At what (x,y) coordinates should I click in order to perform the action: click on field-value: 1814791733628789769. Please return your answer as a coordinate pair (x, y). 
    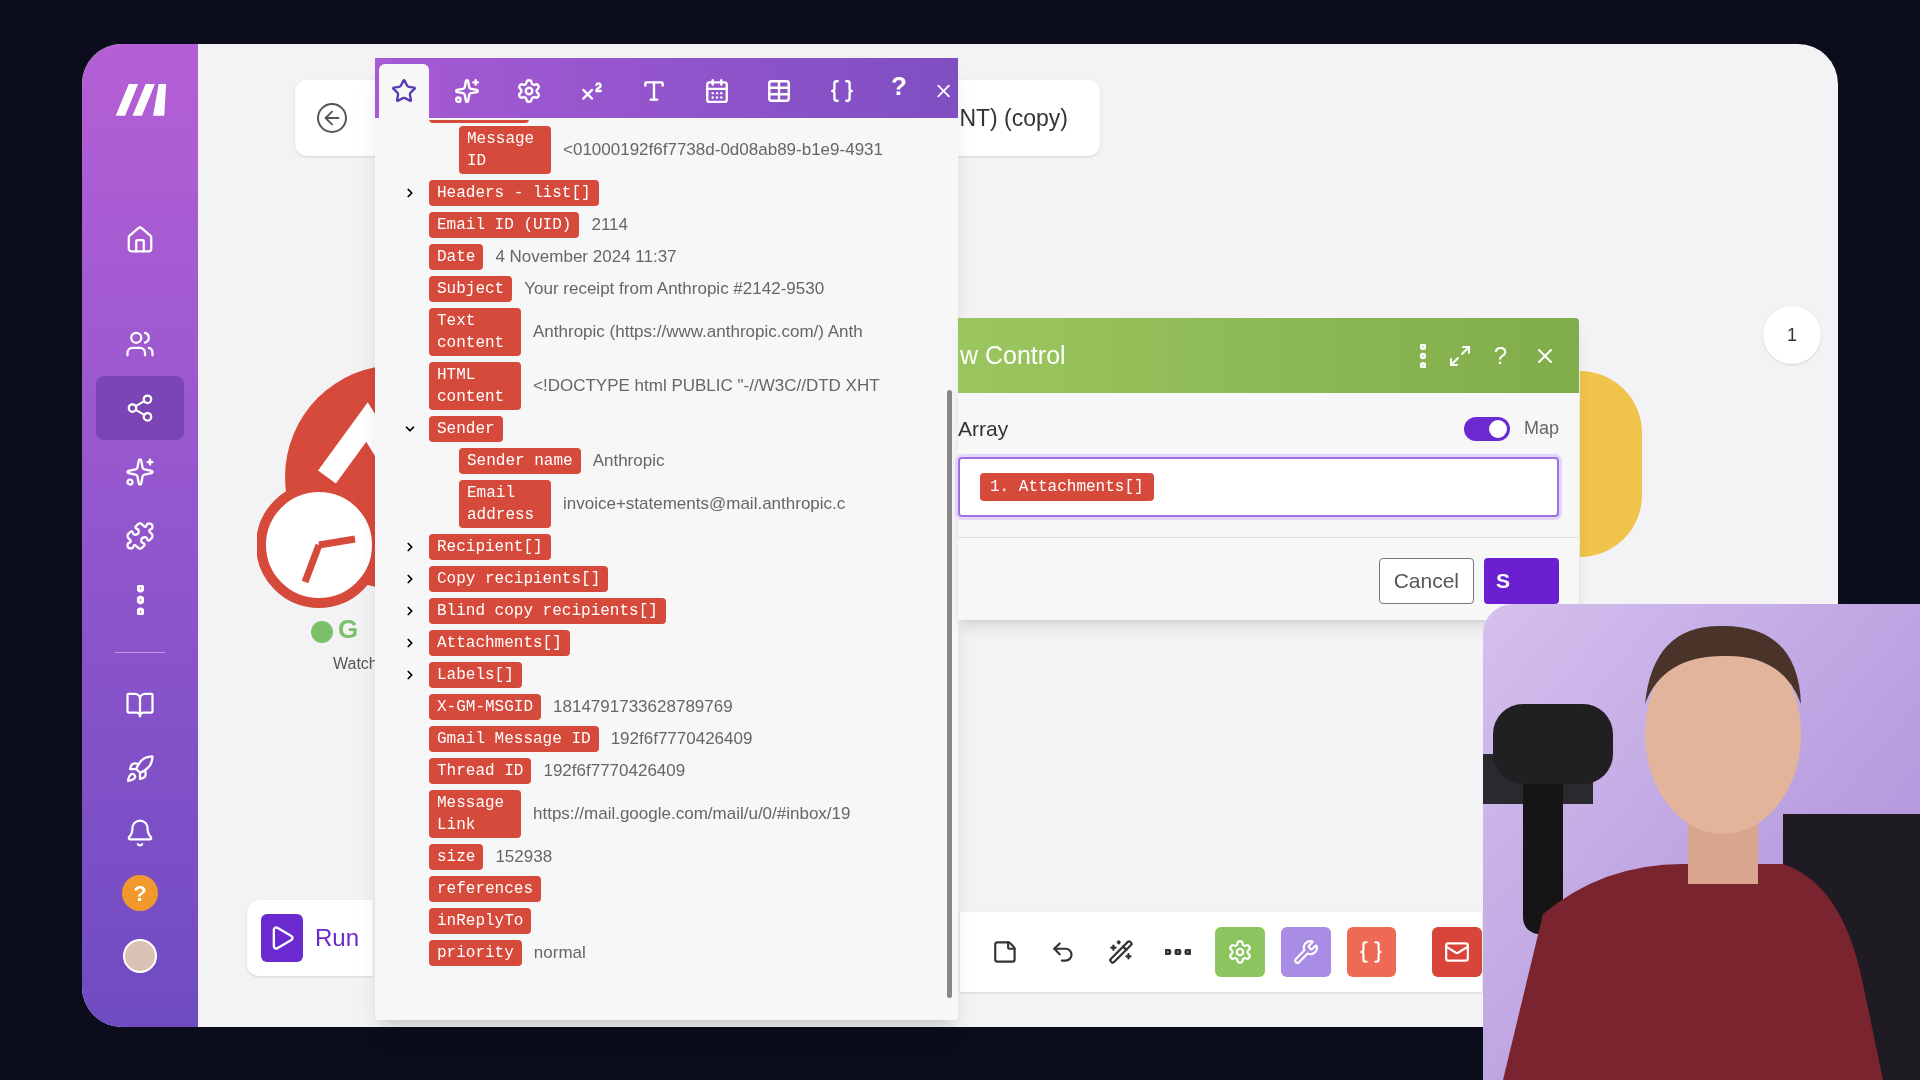
    Looking at the image, I should click on (643, 707).